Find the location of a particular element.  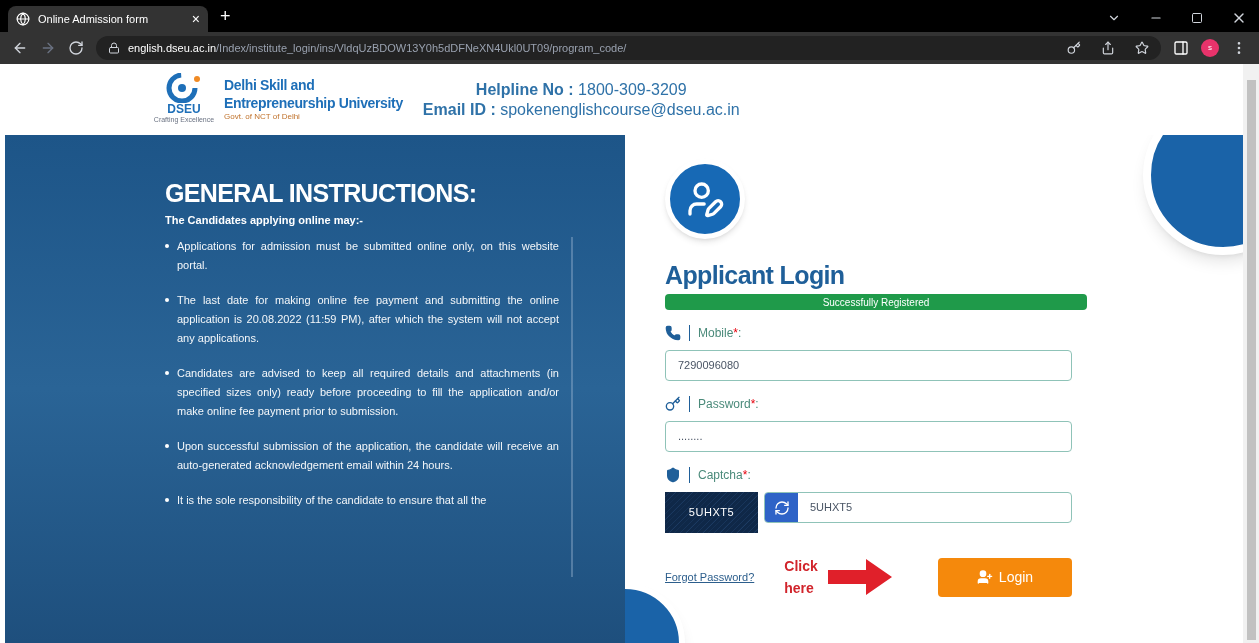

captcha-image: 5UHXT5 is located at coordinates (711, 512).